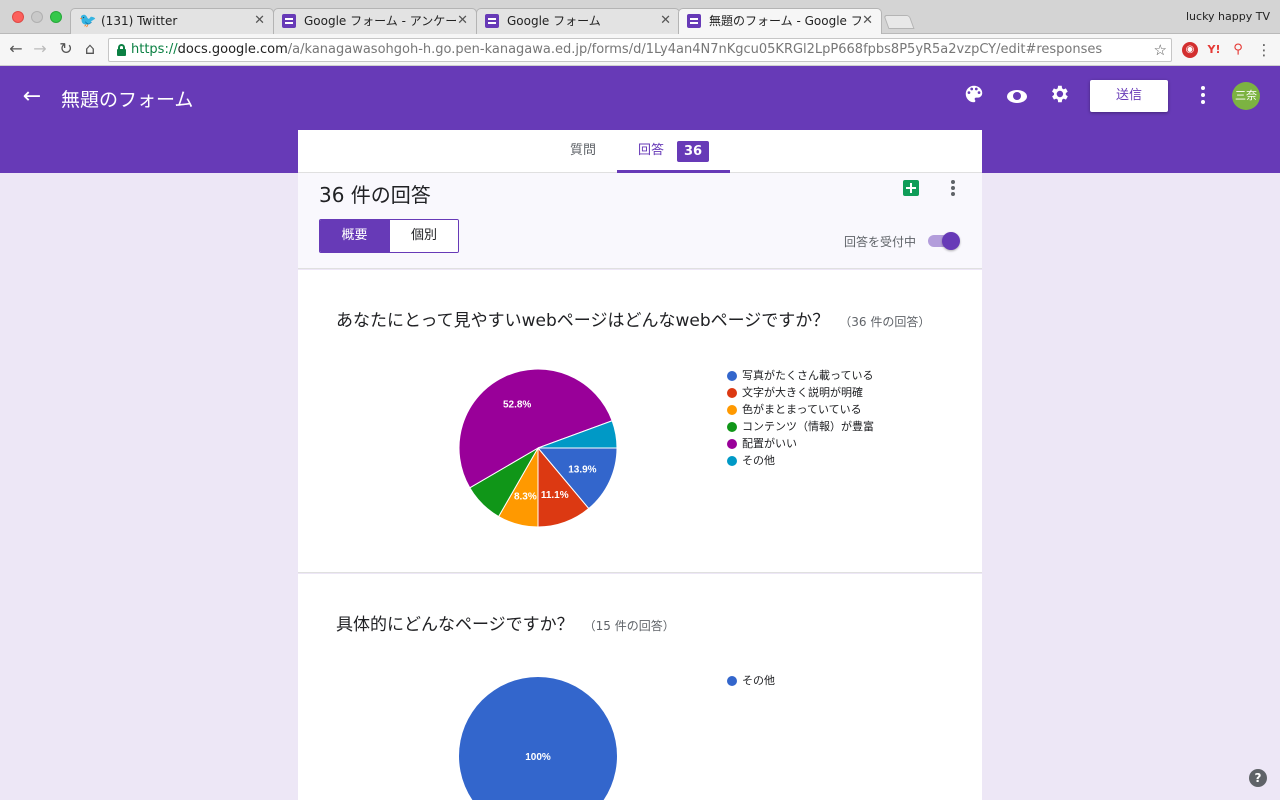 The height and width of the screenshot is (800, 1280). Describe the element at coordinates (90, 49) in the screenshot. I see `home-icon: ⌂` at that location.